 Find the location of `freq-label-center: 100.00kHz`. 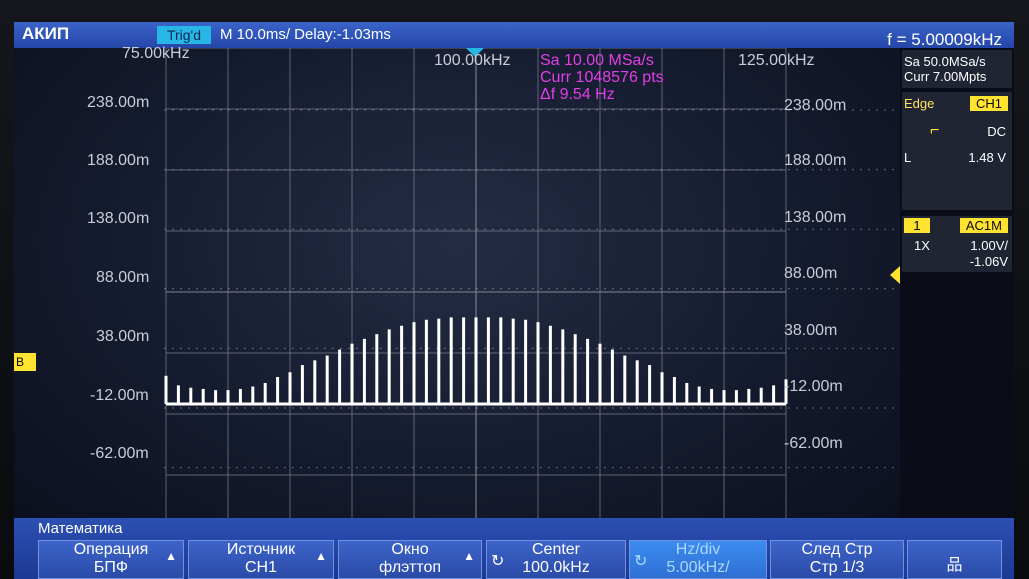

freq-label-center: 100.00kHz is located at coordinates (472, 60).